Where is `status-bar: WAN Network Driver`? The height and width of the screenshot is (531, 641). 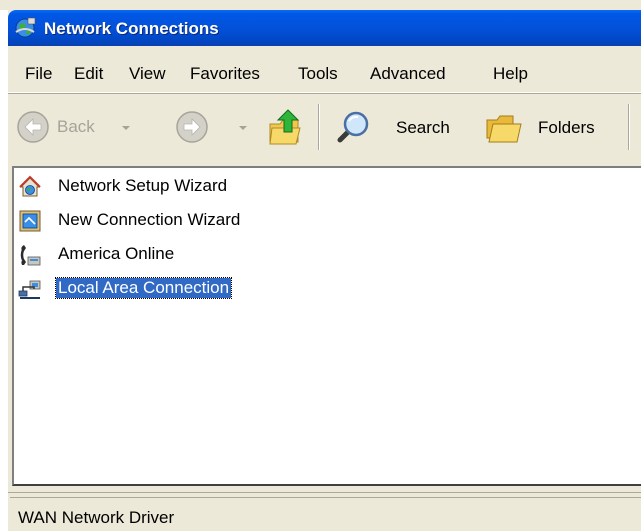
status-bar: WAN Network Driver is located at coordinates (324, 511).